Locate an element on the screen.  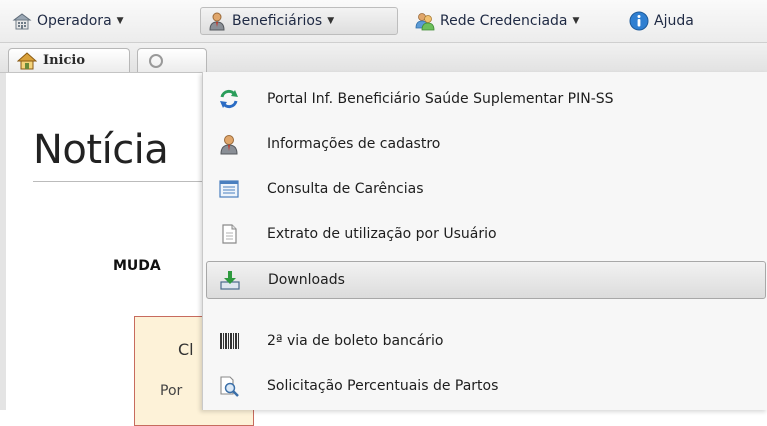
news-subheading: MUDA is located at coordinates (137, 266).